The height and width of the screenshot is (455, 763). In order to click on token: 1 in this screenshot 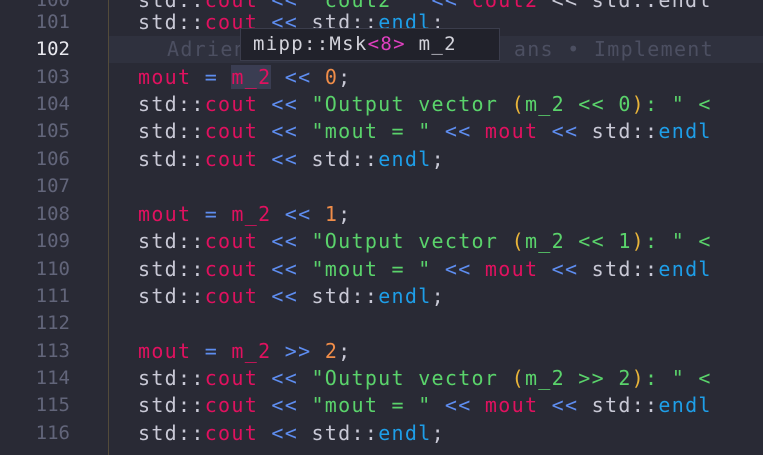, I will do `click(331, 214)`.